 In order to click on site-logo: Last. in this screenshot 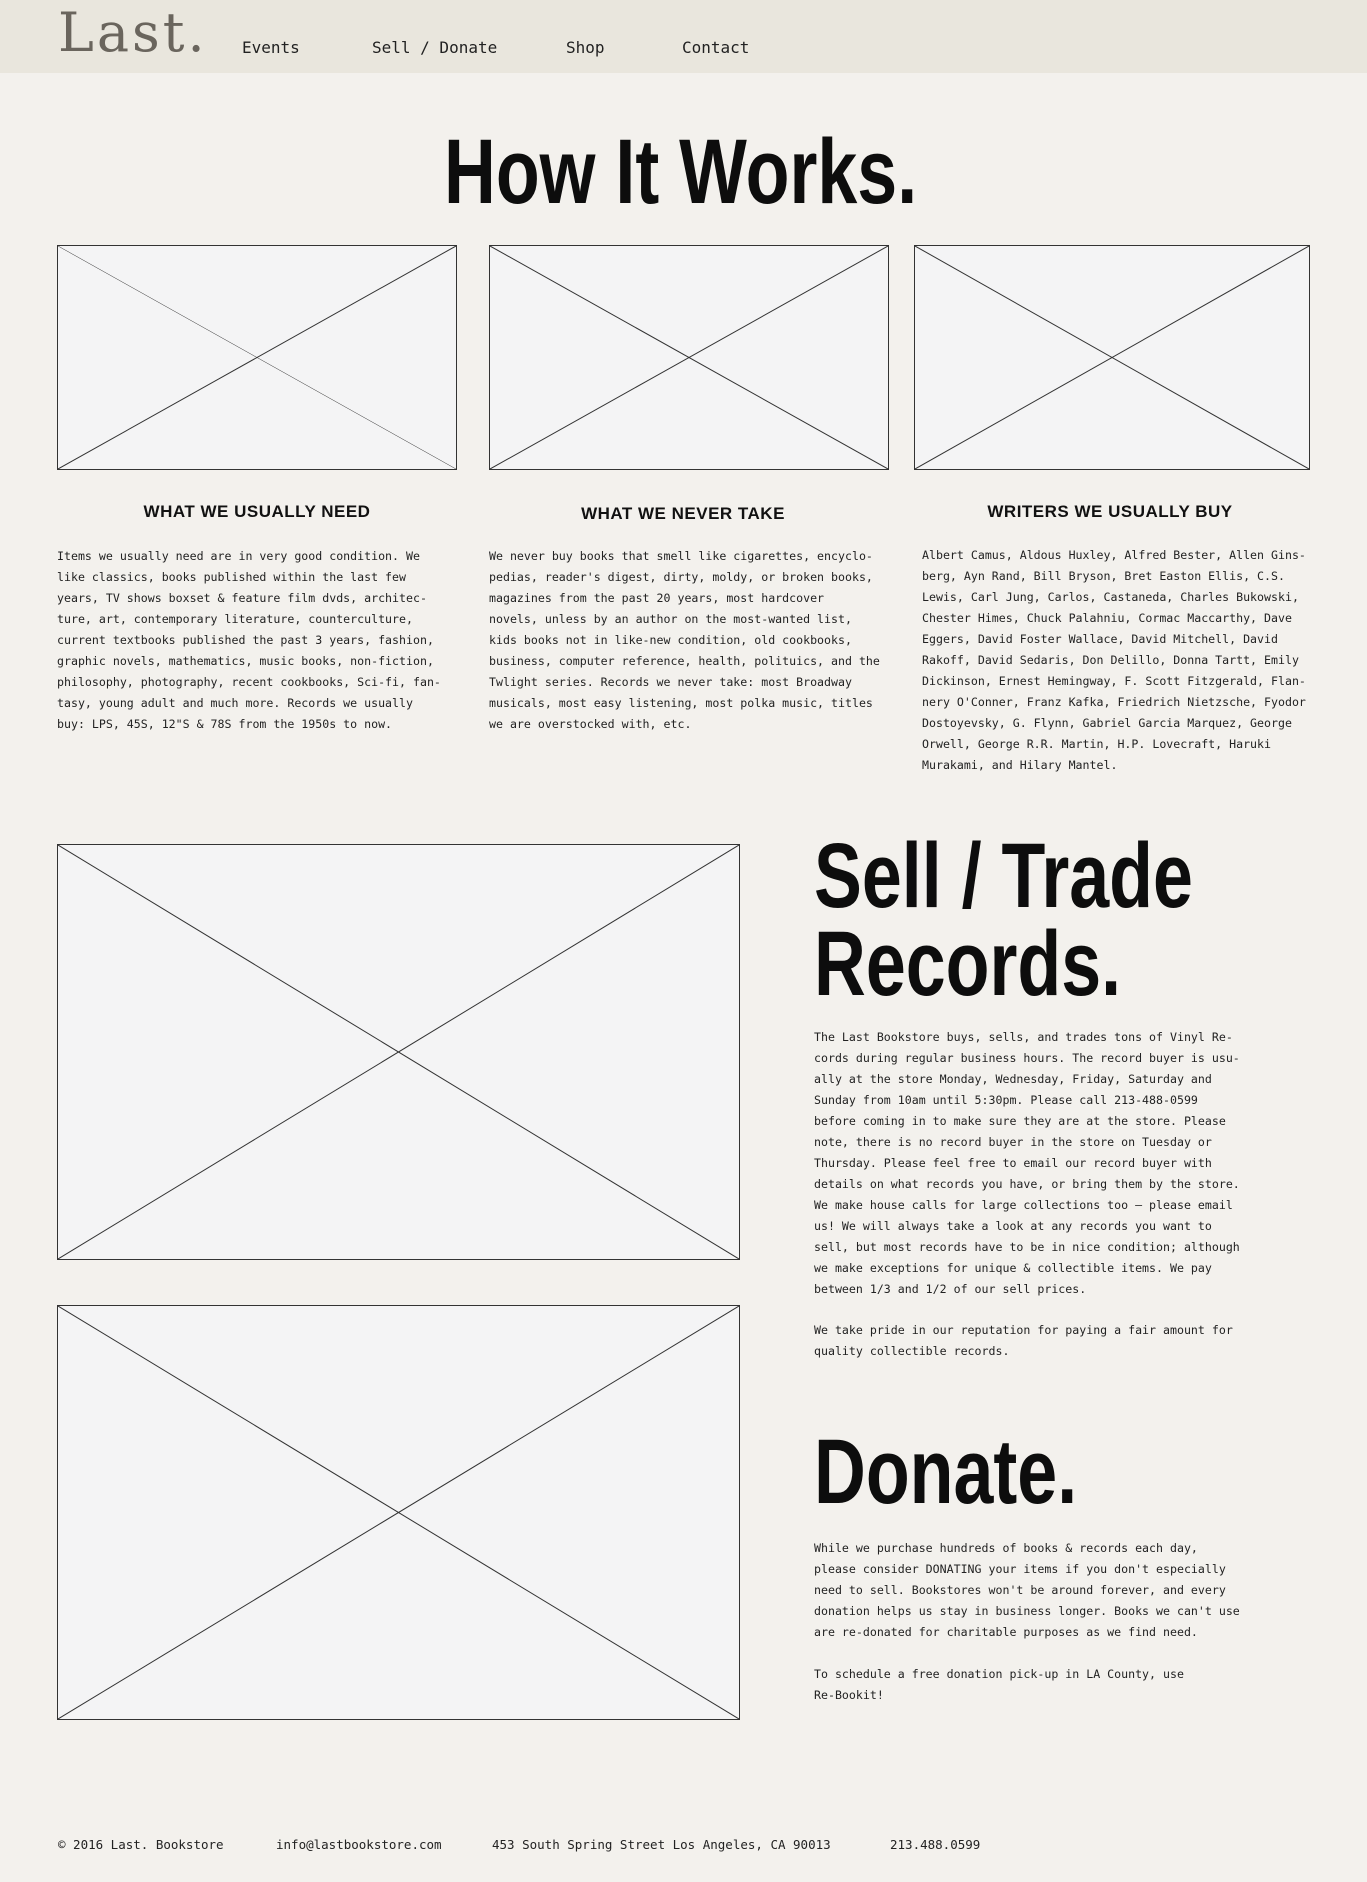, I will do `click(133, 33)`.